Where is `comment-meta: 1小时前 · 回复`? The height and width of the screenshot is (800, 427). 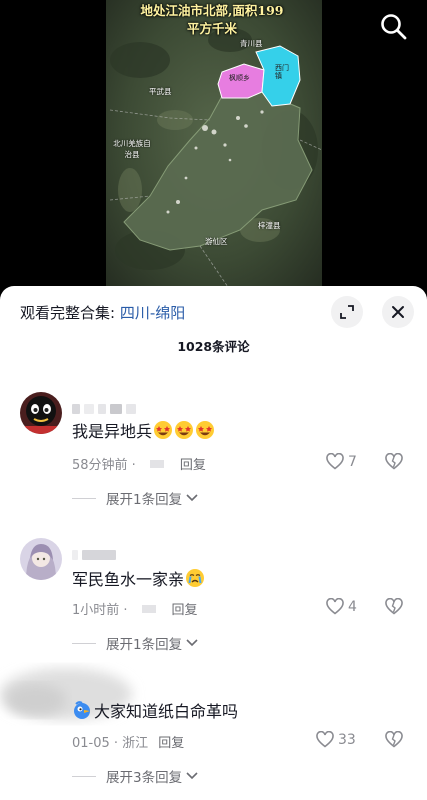 comment-meta: 1小时前 · 回复 is located at coordinates (135, 608).